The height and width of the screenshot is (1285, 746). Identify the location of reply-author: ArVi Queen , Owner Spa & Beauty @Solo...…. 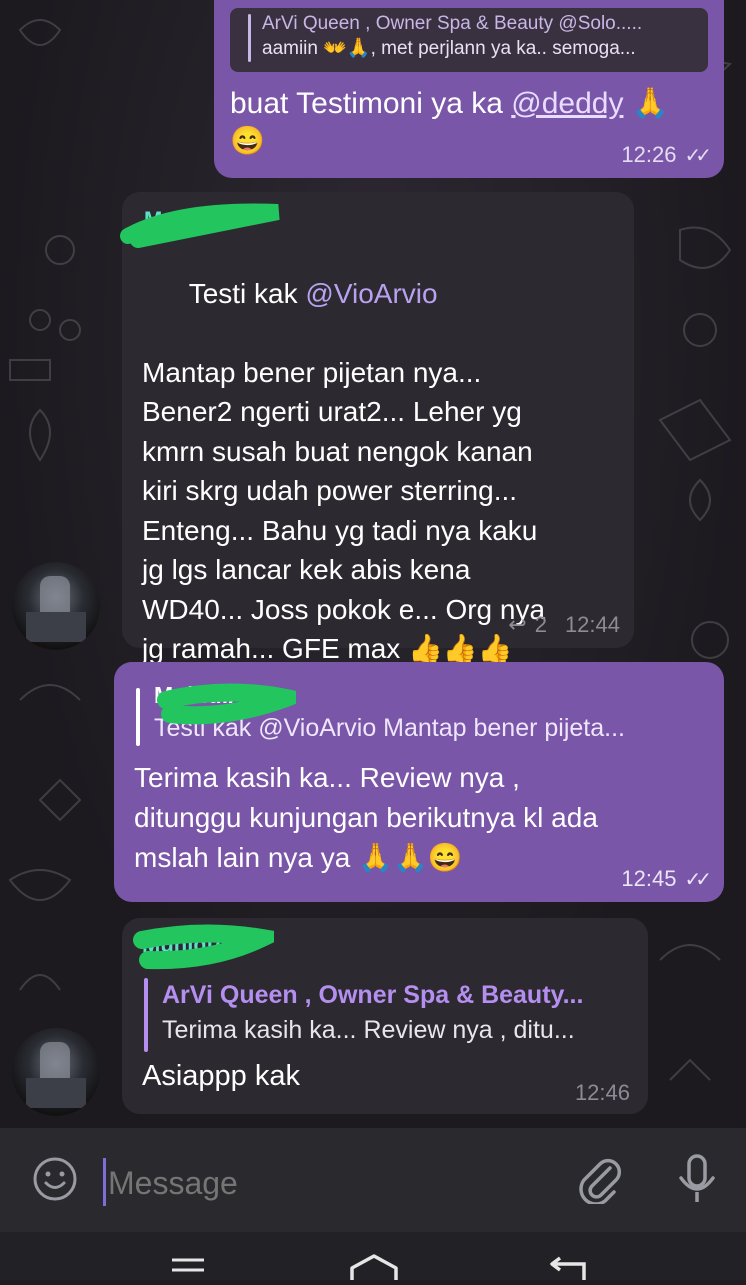
(452, 23).